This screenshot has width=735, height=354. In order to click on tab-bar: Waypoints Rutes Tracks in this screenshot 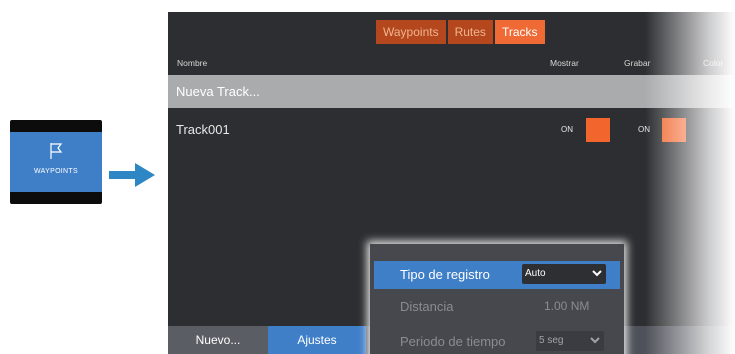, I will do `click(461, 32)`.